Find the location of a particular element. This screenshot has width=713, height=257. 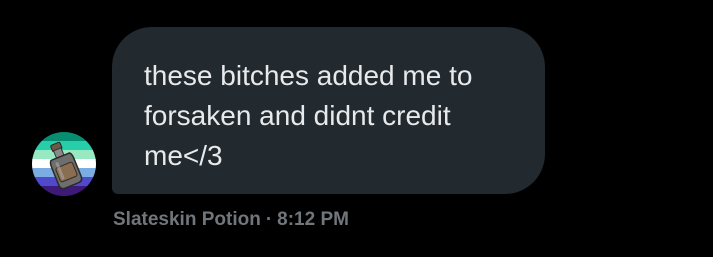

potion-bottle-icon is located at coordinates (64, 164).